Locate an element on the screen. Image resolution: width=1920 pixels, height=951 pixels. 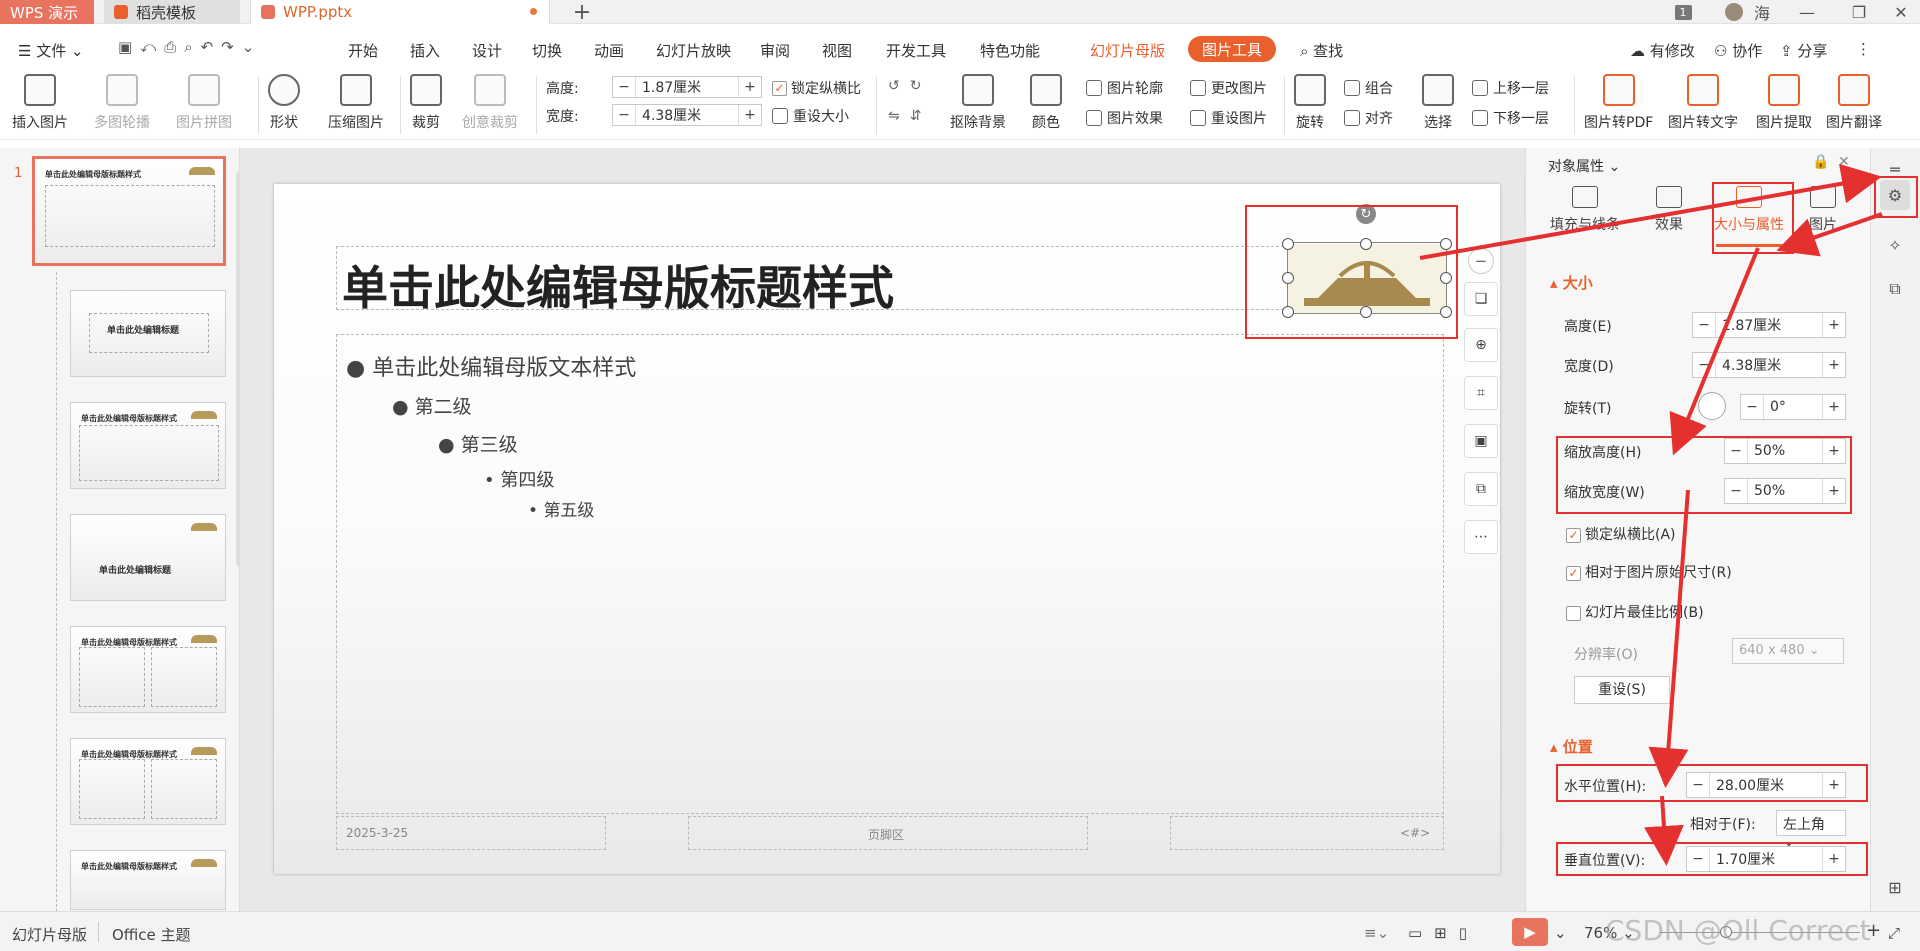
creative-crop-icon is located at coordinates (490, 90).